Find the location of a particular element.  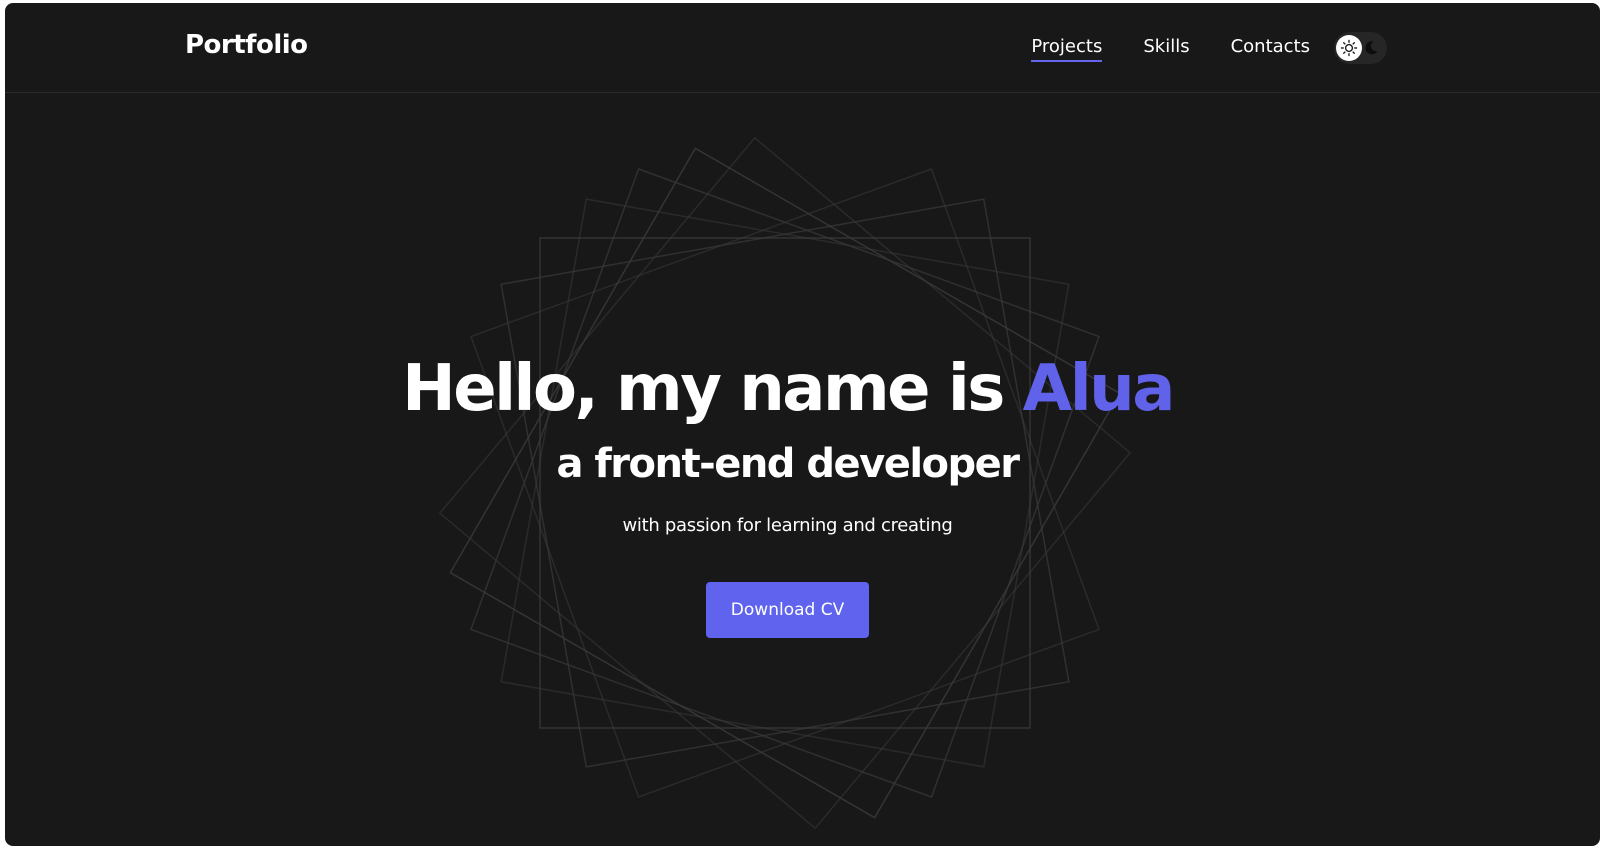

nav-link-contacts: Contacts is located at coordinates (1270, 49).